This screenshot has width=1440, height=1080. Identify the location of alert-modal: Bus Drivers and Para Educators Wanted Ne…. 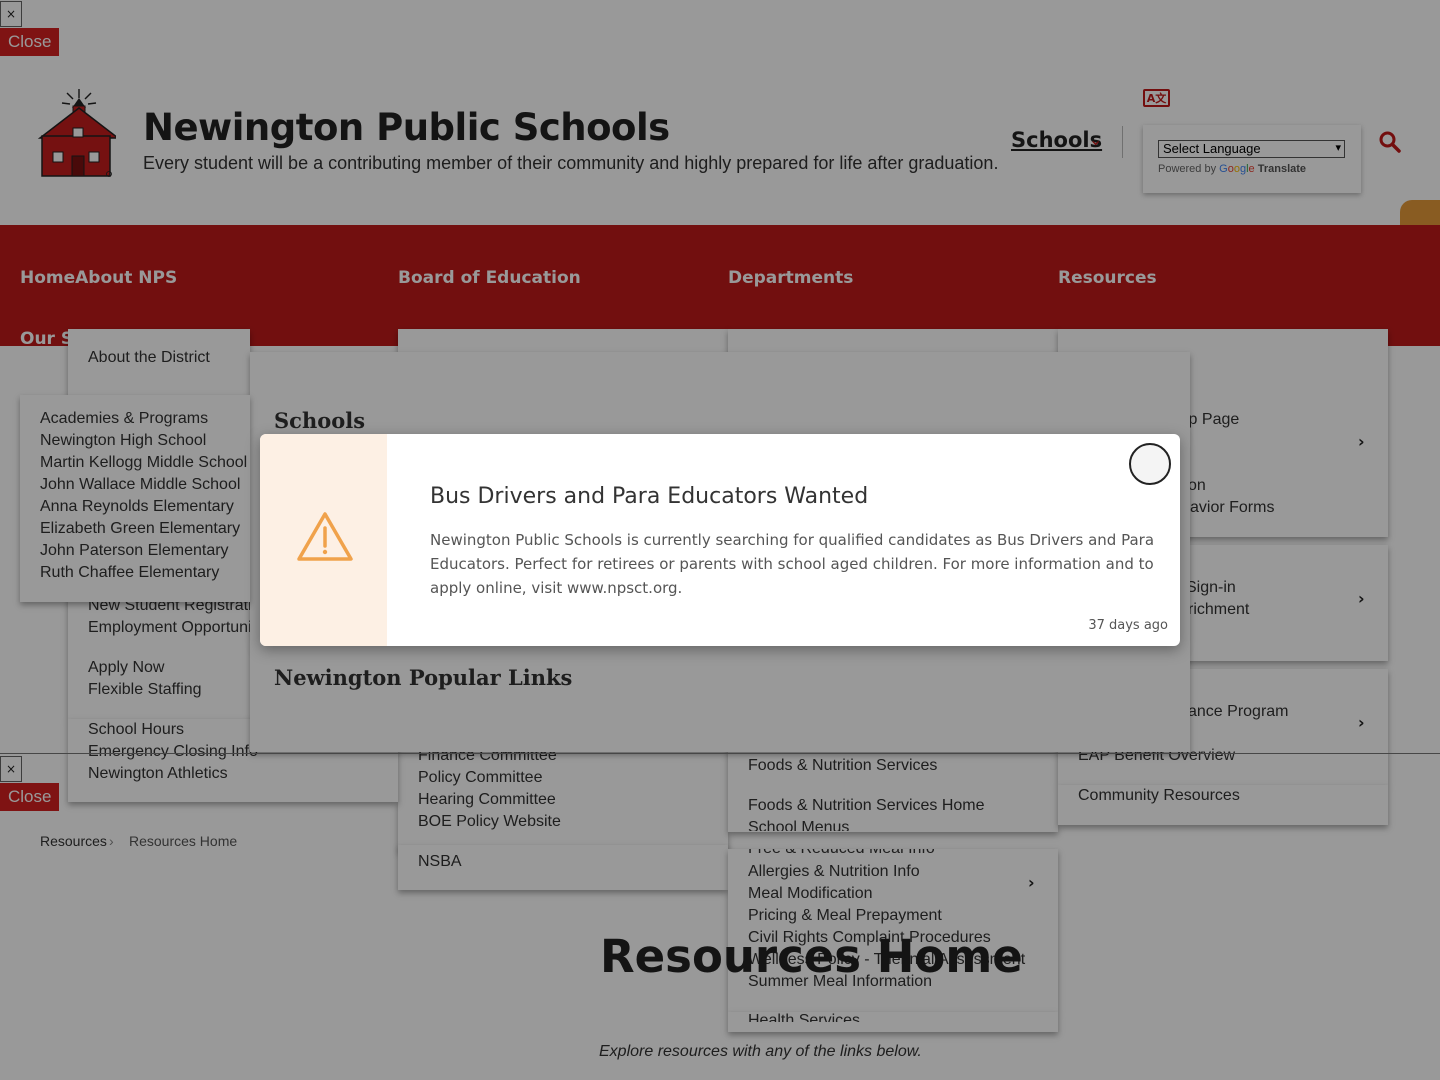
(720, 540).